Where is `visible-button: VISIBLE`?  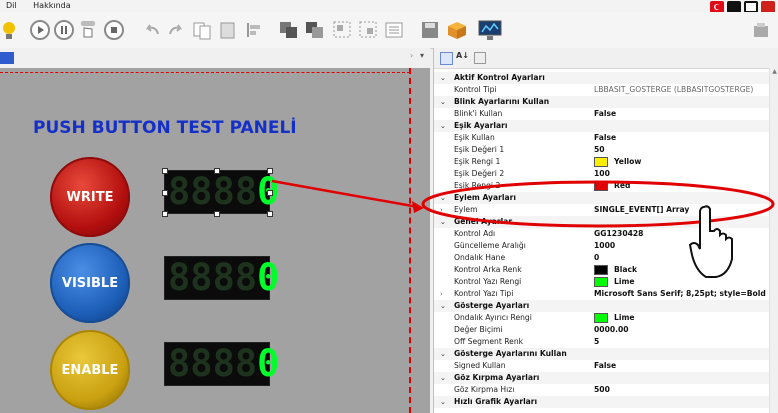 visible-button: VISIBLE is located at coordinates (90, 283).